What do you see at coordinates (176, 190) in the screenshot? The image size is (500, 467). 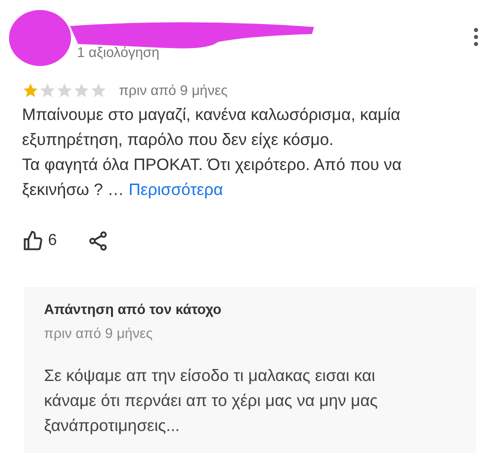 I see `more-link: Περισσότερα` at bounding box center [176, 190].